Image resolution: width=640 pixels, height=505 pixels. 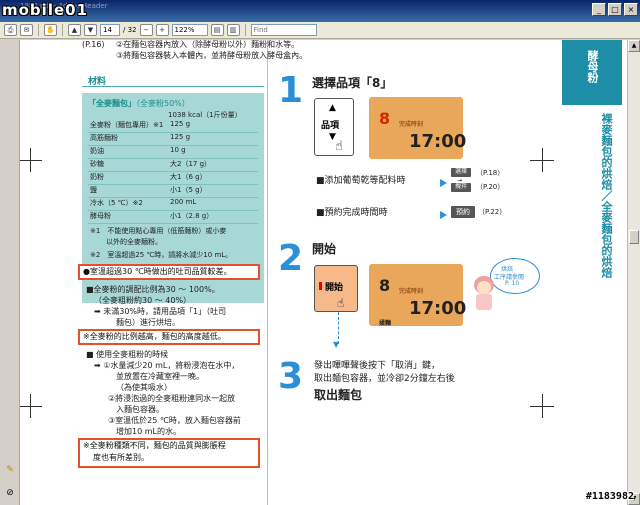 I want to click on step-2-number: 2, so click(x=291, y=258).